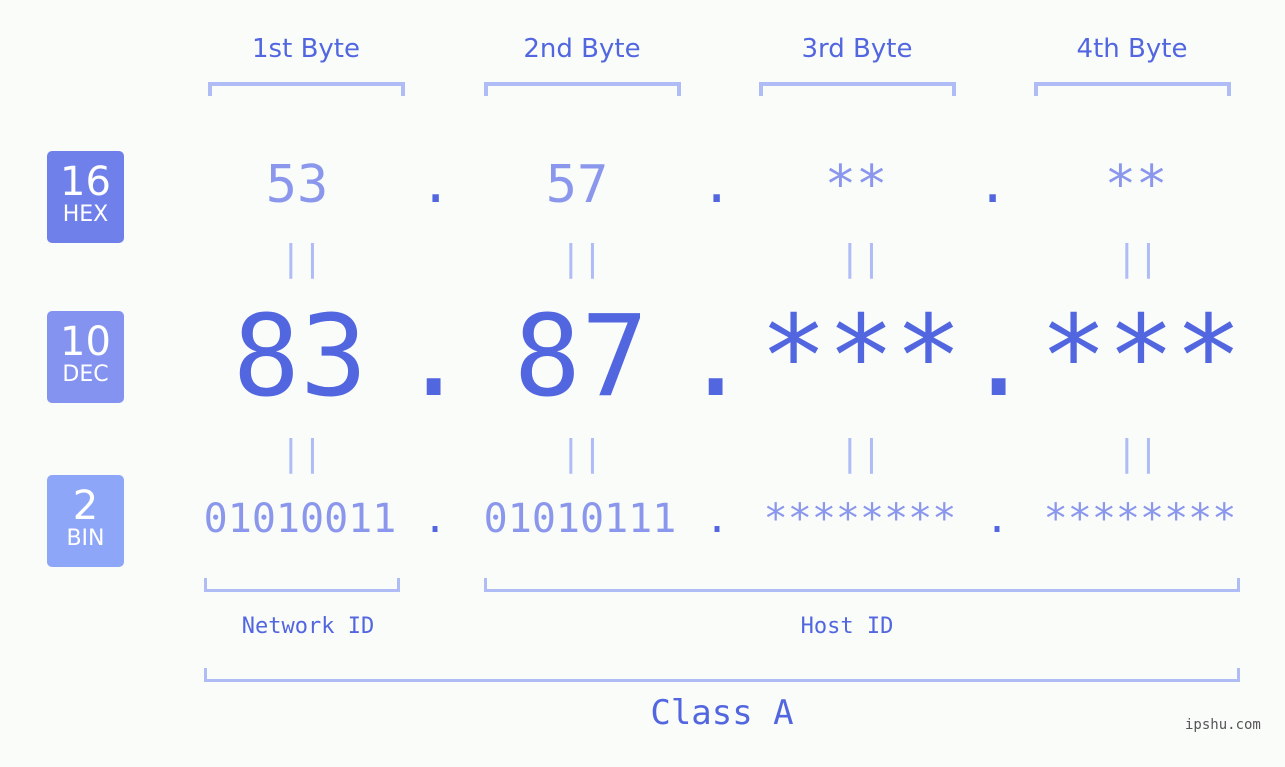 The width and height of the screenshot is (1285, 767). Describe the element at coordinates (85, 342) in the screenshot. I see `dec-base-number: 10` at that location.